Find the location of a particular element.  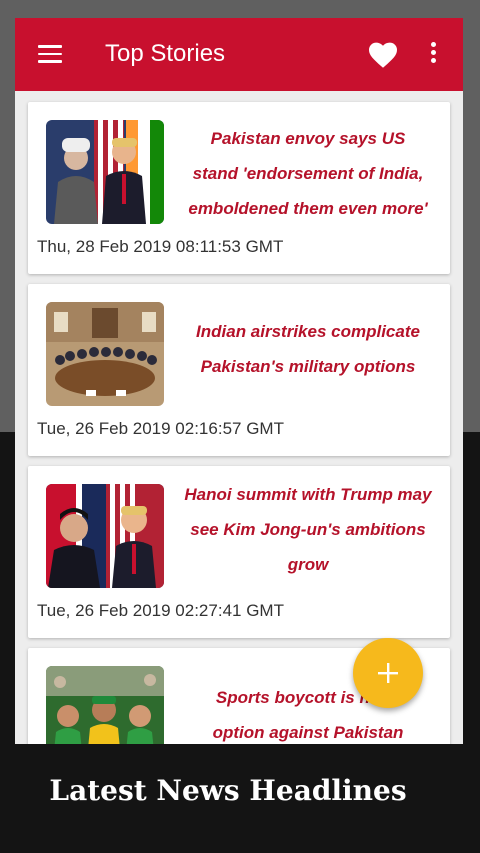

add-fab-button is located at coordinates (388, 673).